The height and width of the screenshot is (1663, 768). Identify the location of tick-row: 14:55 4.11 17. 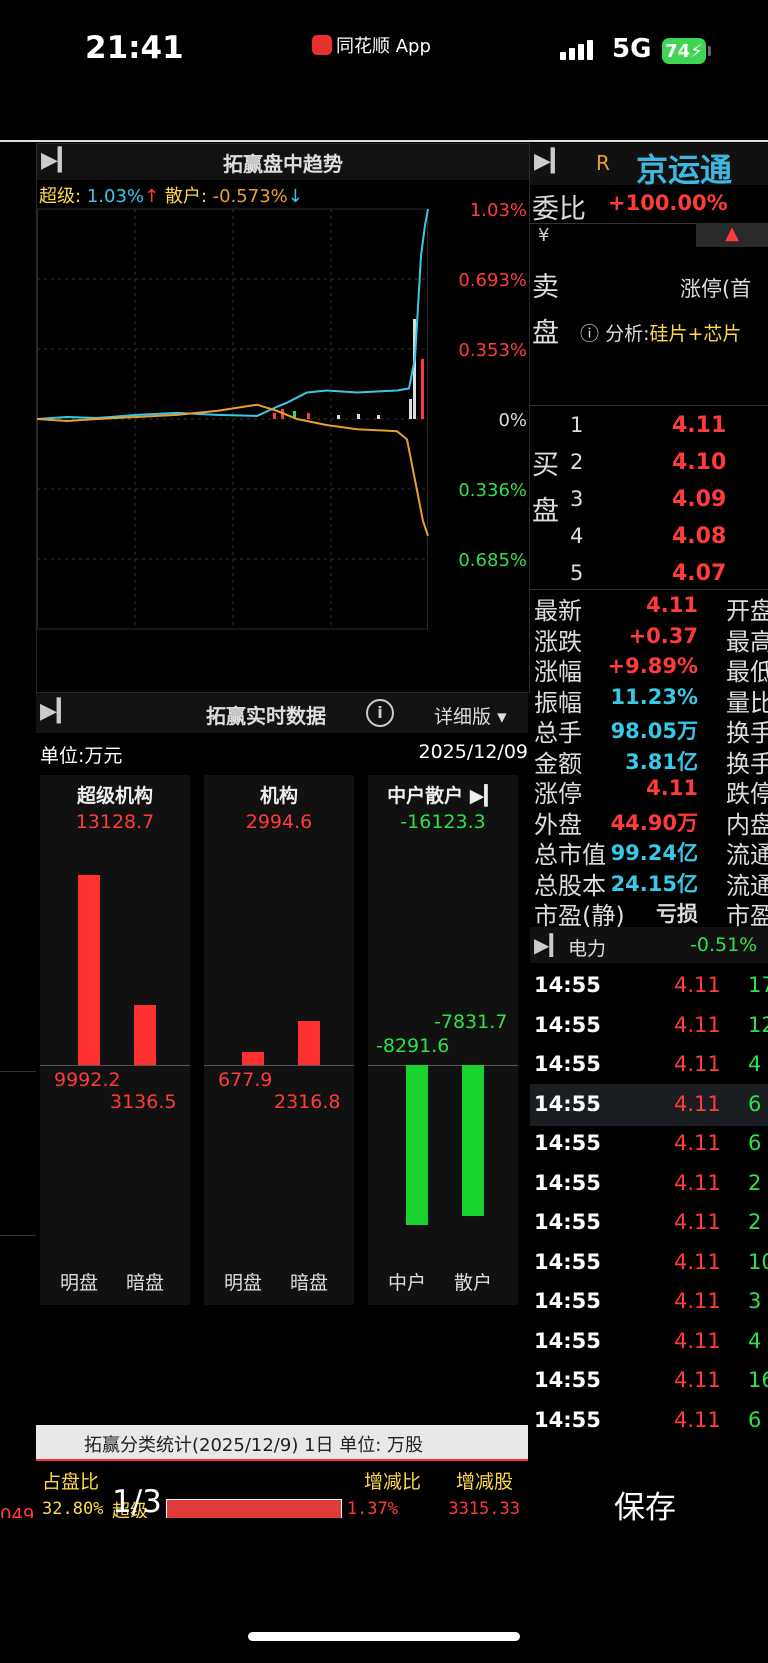
(649, 986).